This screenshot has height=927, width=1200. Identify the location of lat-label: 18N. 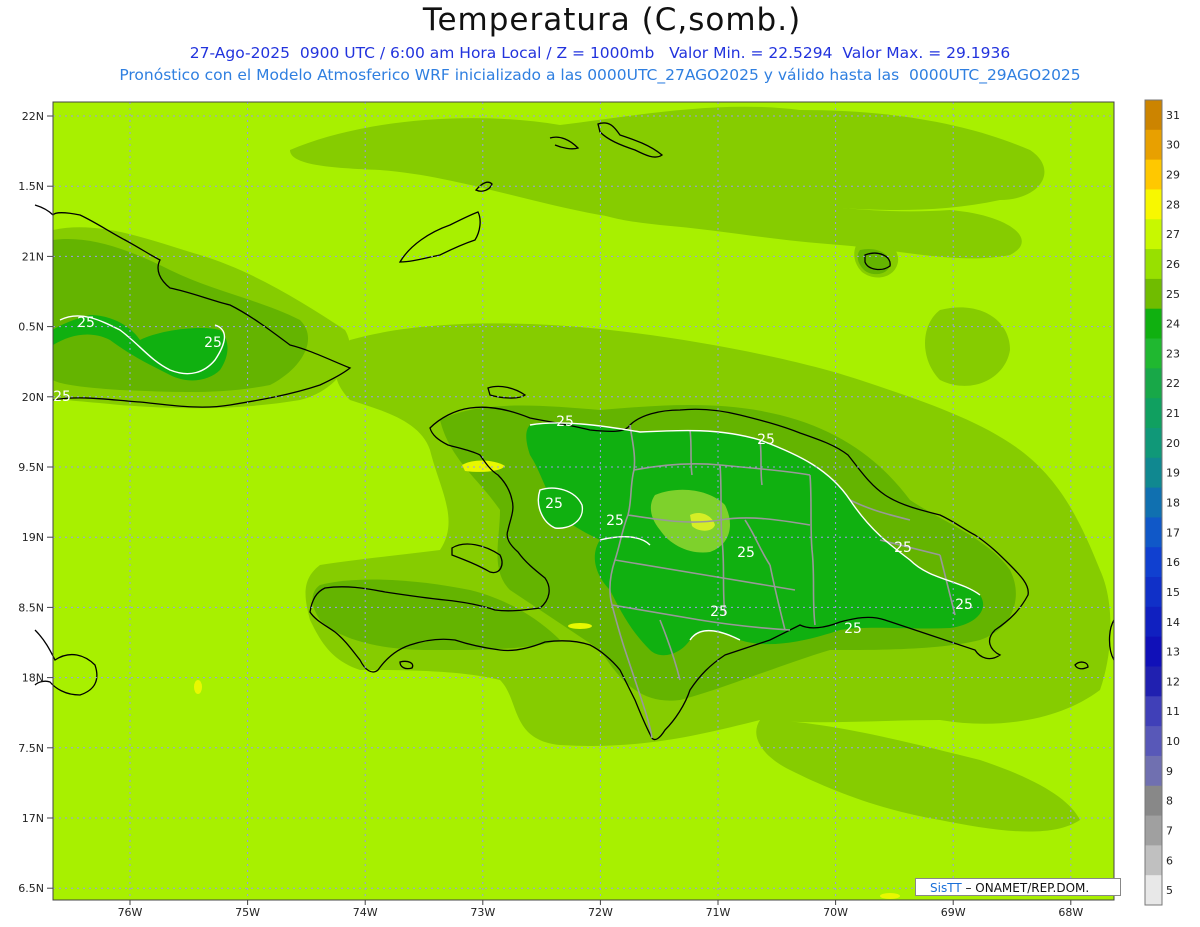
(33, 678).